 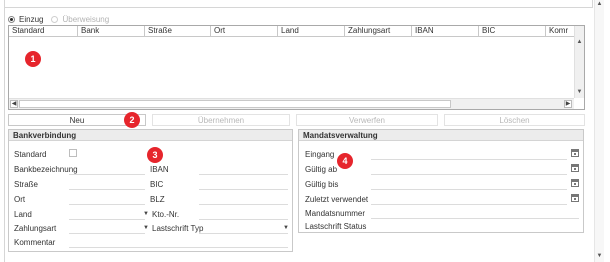 What do you see at coordinates (367, 120) in the screenshot?
I see `verwerfen-button: Verwerfen` at bounding box center [367, 120].